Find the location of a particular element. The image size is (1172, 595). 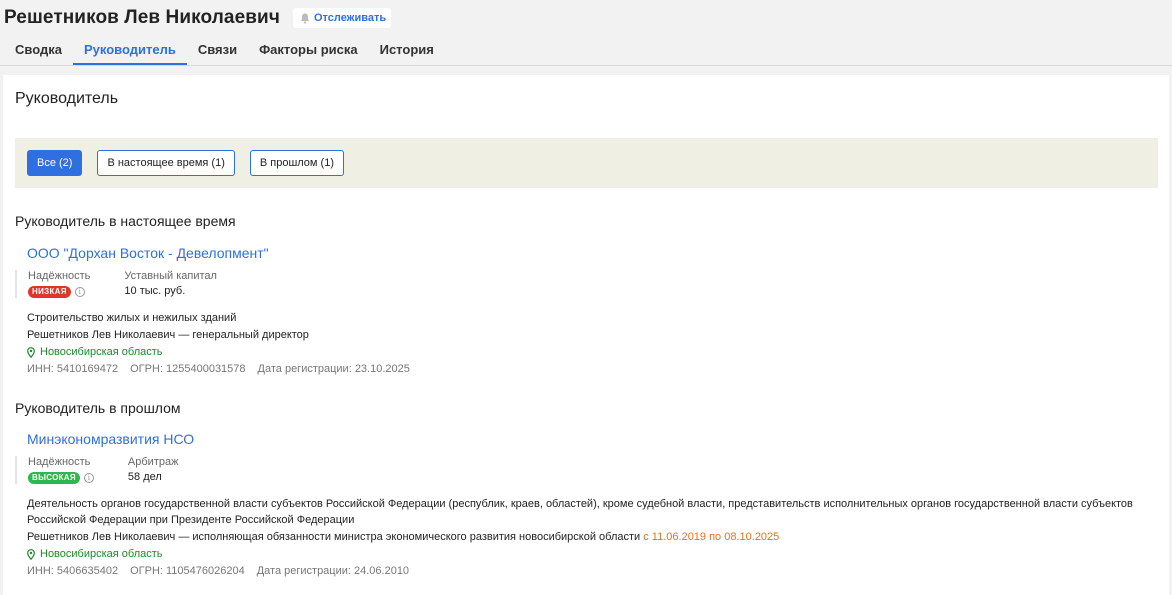

filter-current-button: В настоящее время (1) is located at coordinates (166, 163).